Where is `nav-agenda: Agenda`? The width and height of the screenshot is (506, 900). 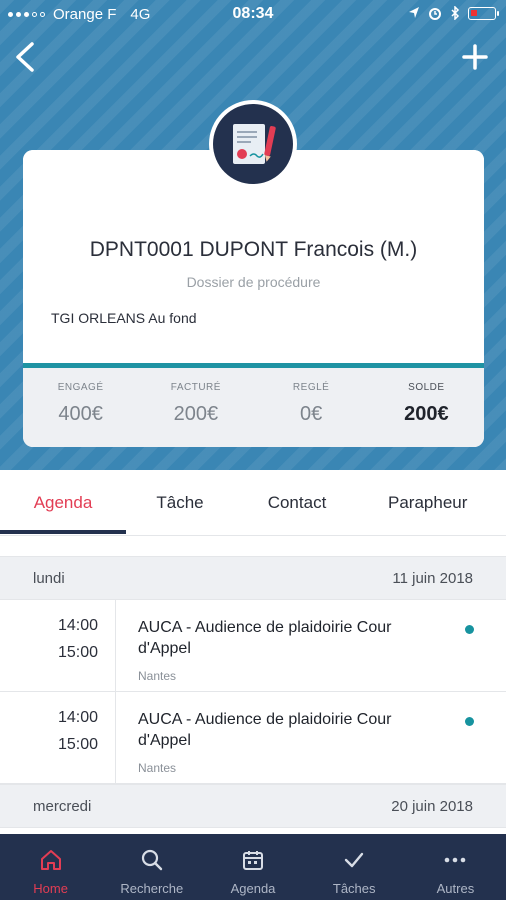 nav-agenda: Agenda is located at coordinates (252, 867).